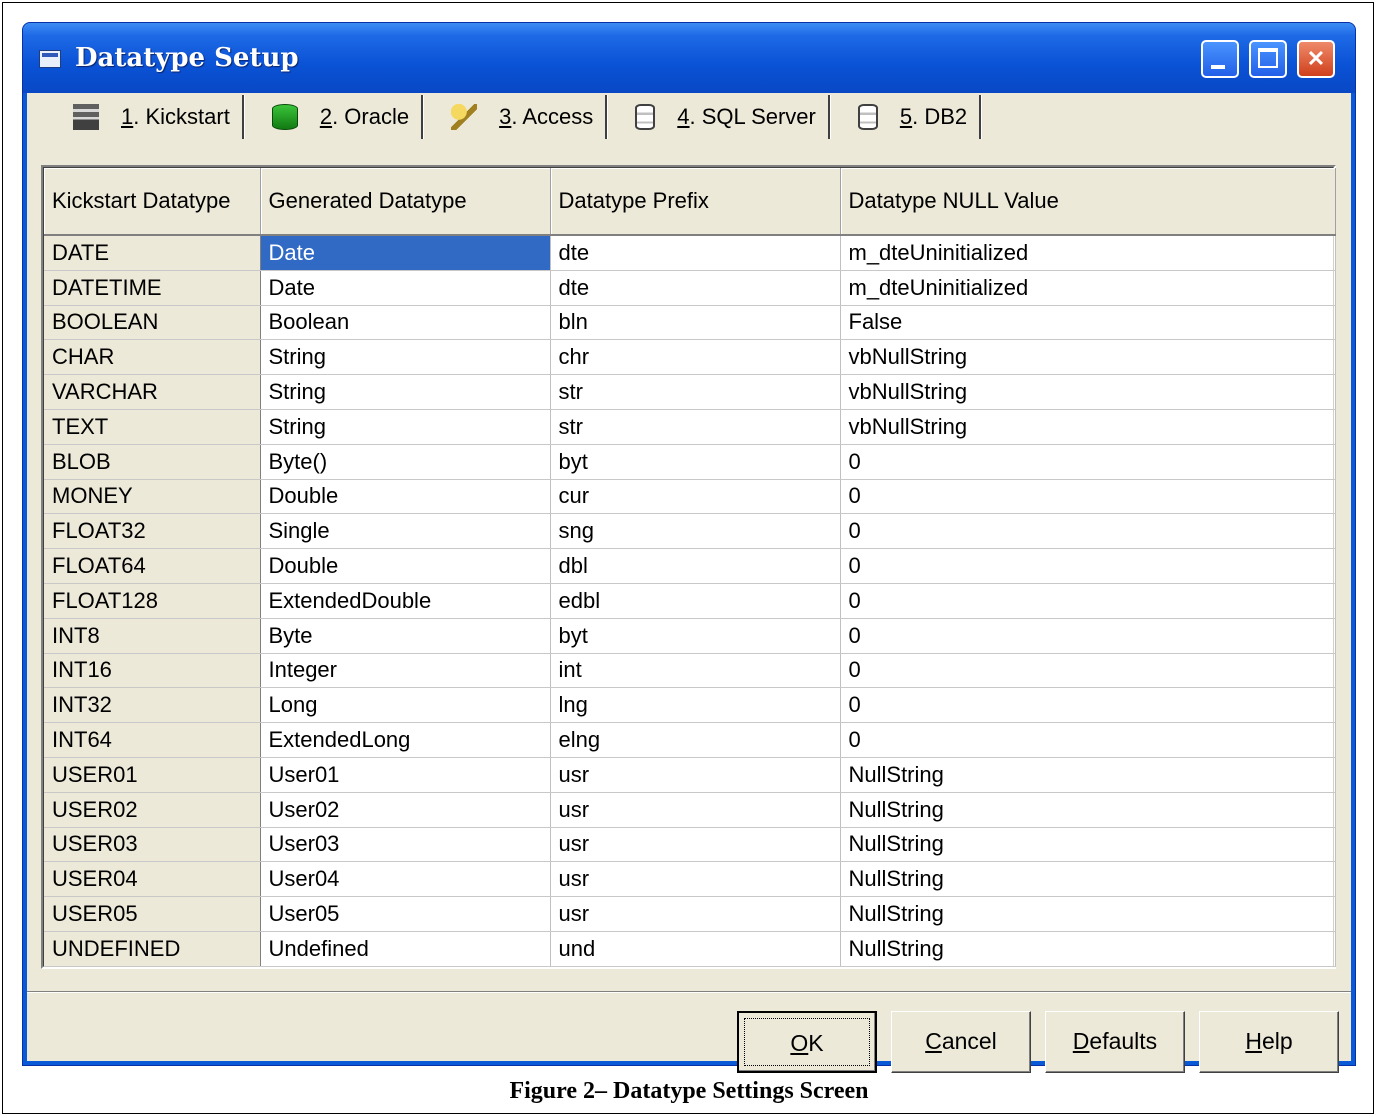 The width and height of the screenshot is (1378, 1118). I want to click on table-row: FLOAT32 Single sng 0, so click(690, 531).